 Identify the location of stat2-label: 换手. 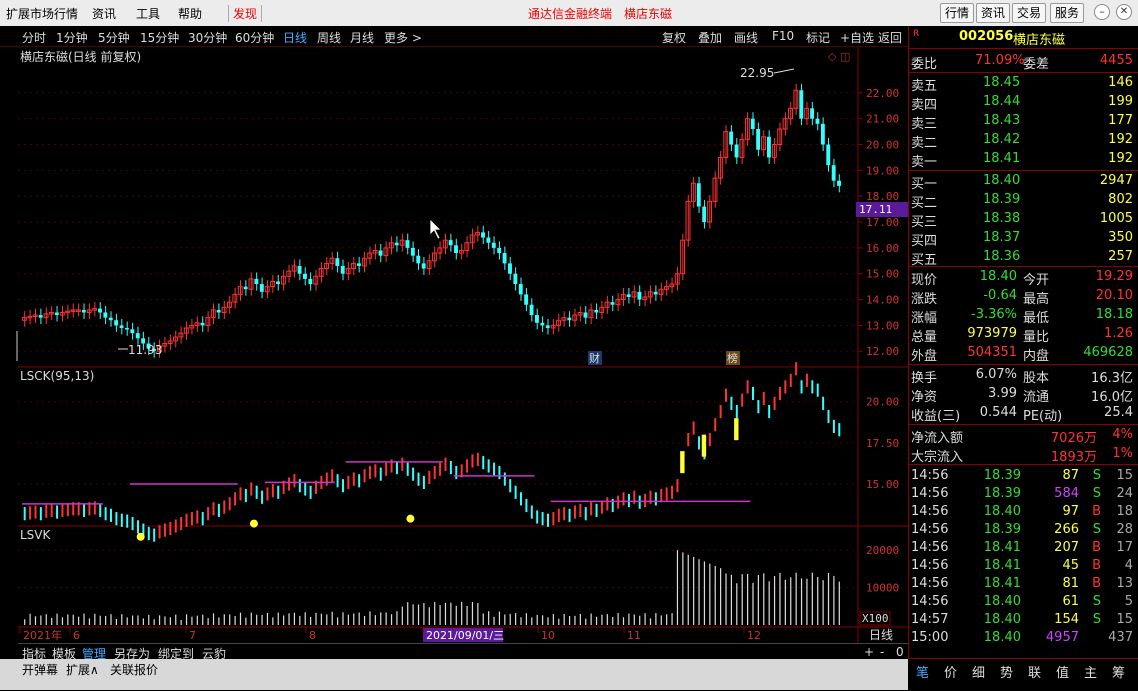
(924, 378).